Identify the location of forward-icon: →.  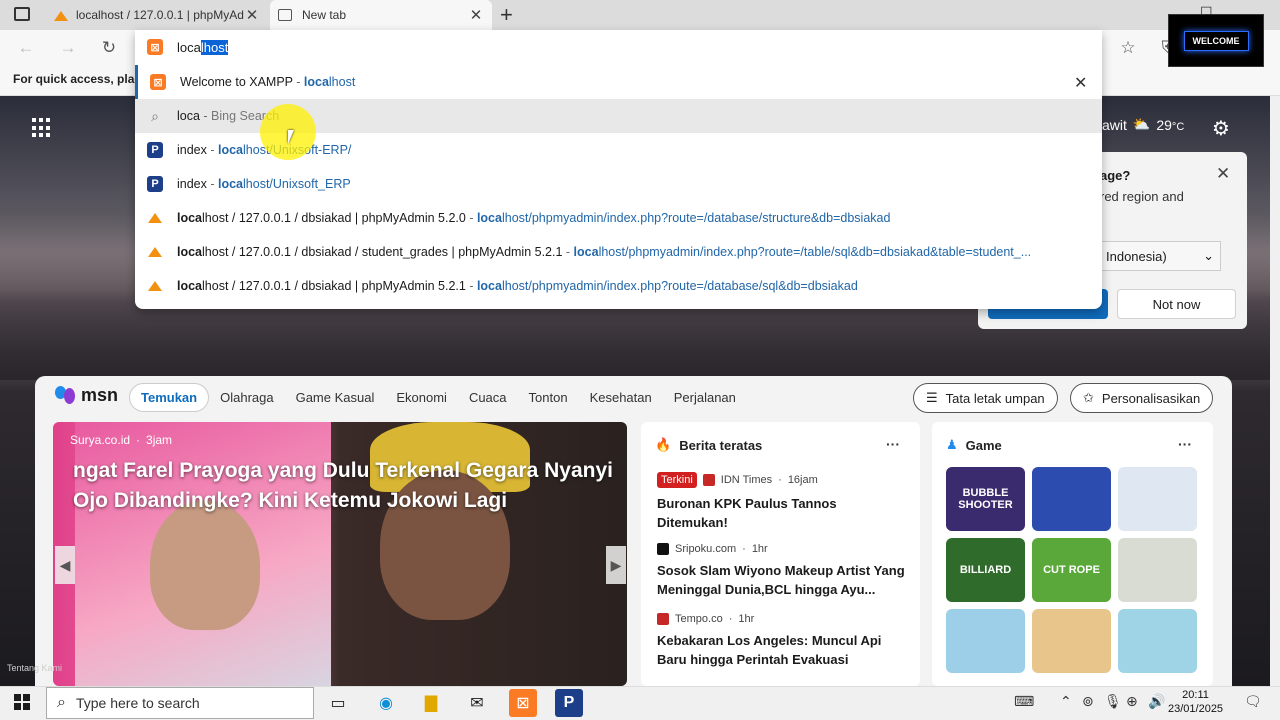
(68, 48).